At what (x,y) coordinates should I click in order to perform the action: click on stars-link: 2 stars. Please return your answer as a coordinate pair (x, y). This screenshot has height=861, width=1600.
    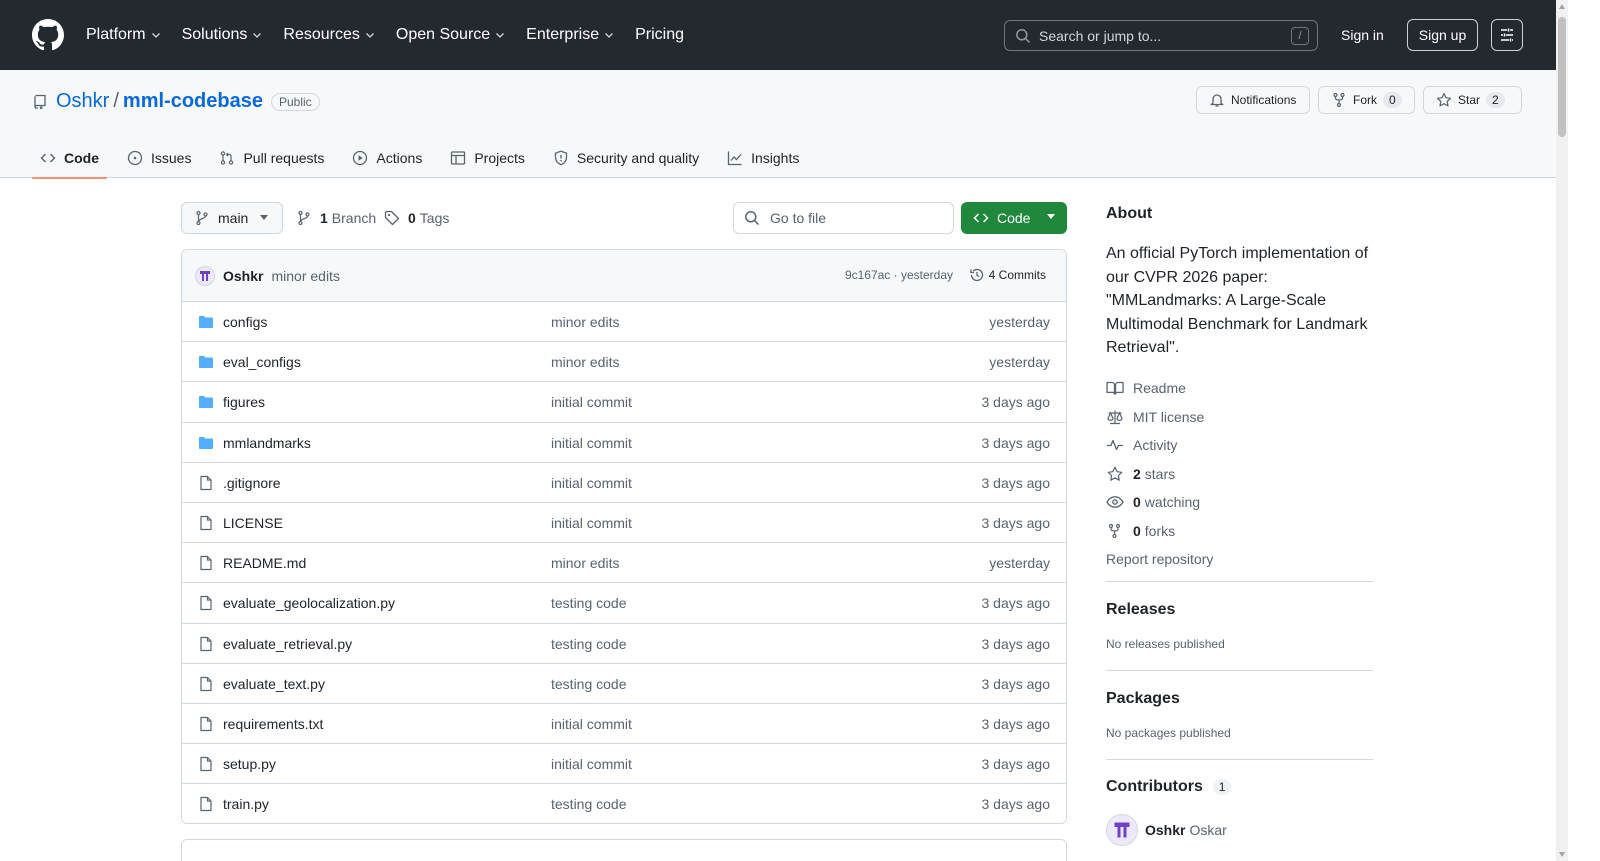
    Looking at the image, I should click on (1159, 474).